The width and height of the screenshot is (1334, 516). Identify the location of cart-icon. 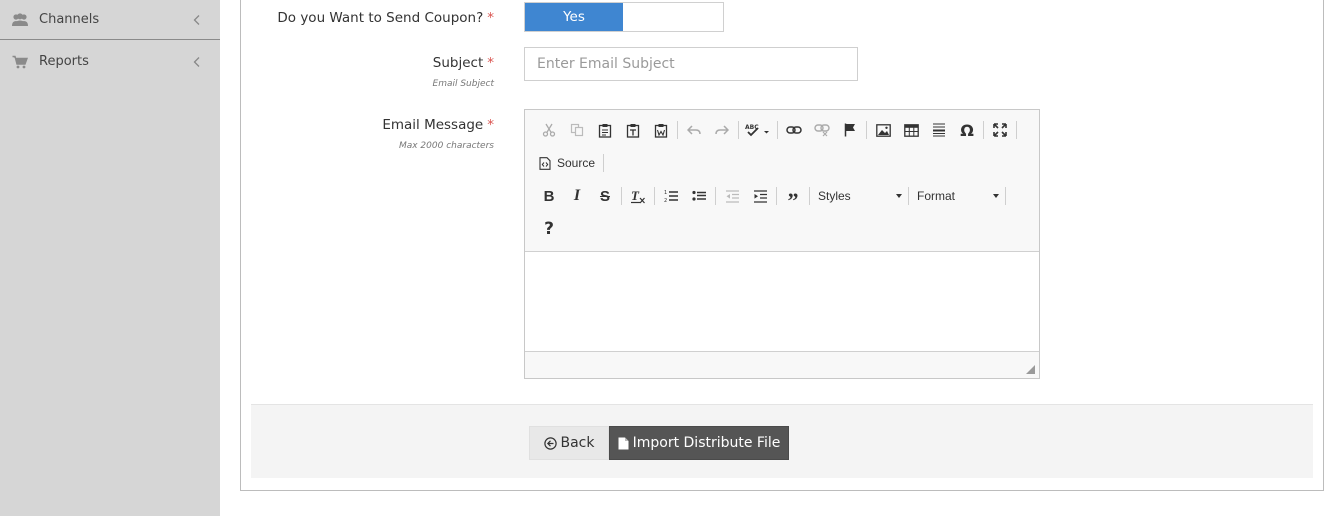
(20, 62).